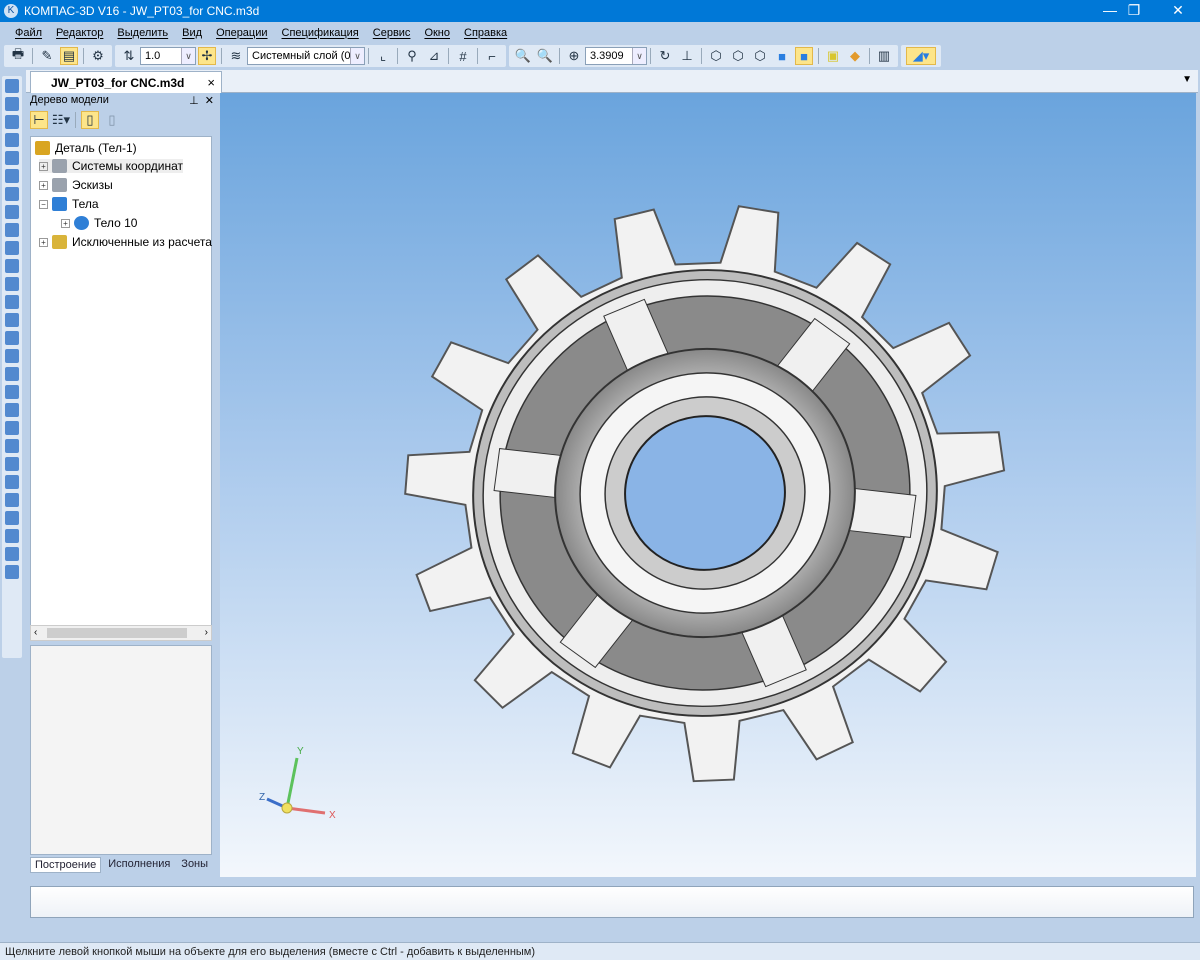  I want to click on tree-structure-icon: ⊢, so click(39, 120).